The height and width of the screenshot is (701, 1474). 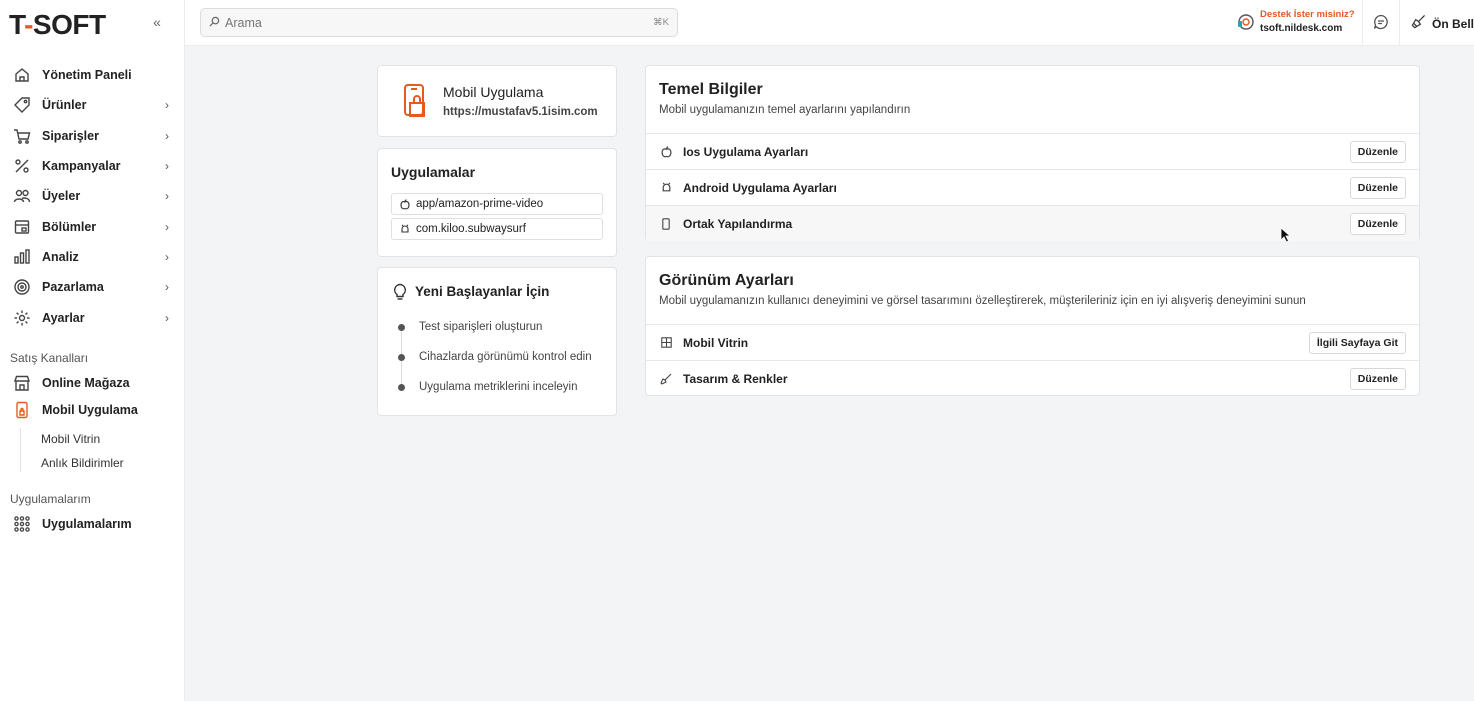 What do you see at coordinates (1442, 24) in the screenshot?
I see `clear-cache-button: Ön Belle` at bounding box center [1442, 24].